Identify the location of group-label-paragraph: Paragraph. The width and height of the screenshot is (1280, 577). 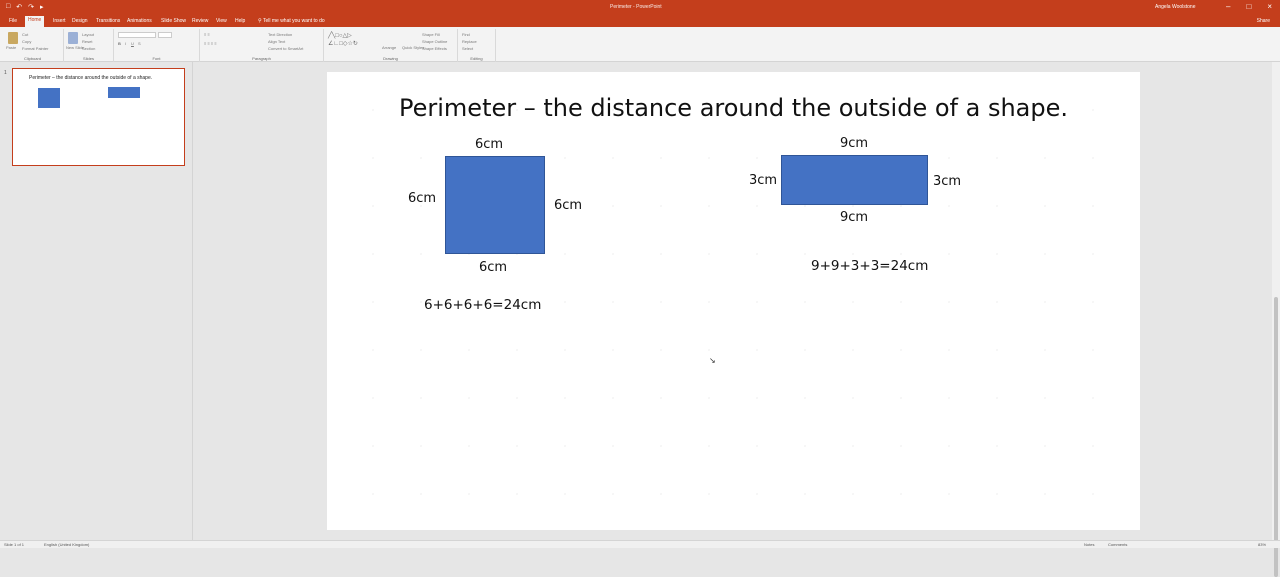
(261, 58).